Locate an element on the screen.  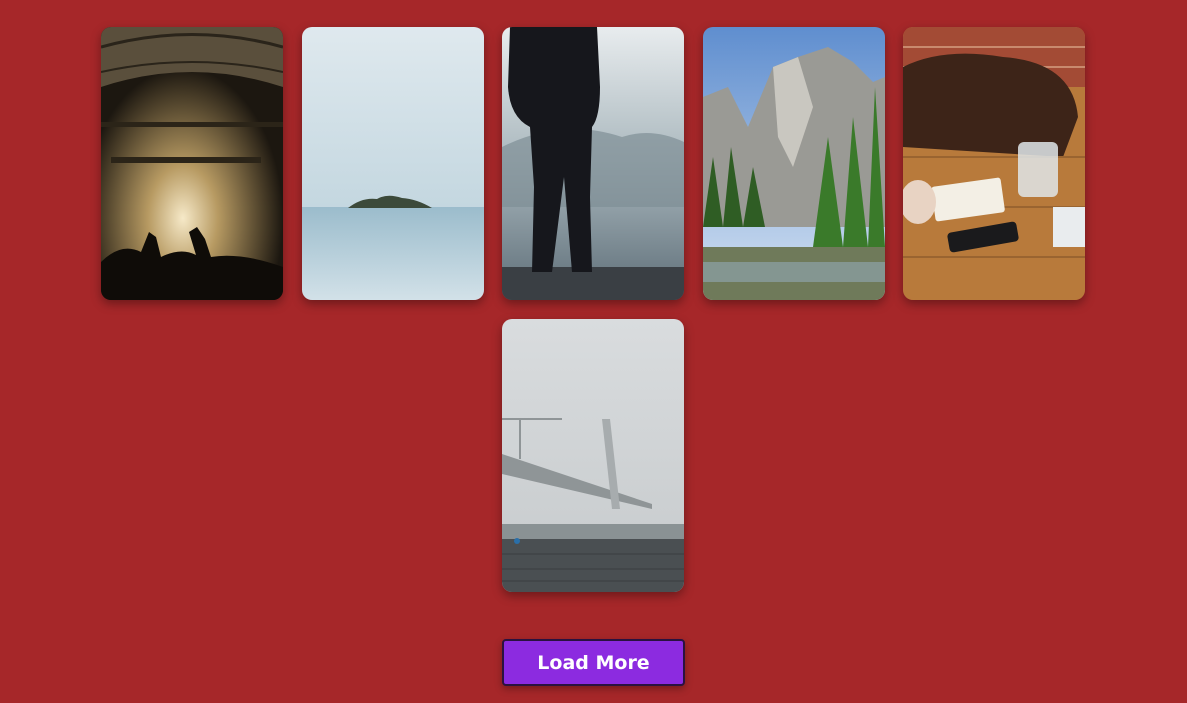
gallery-image-desk is located at coordinates (994, 163).